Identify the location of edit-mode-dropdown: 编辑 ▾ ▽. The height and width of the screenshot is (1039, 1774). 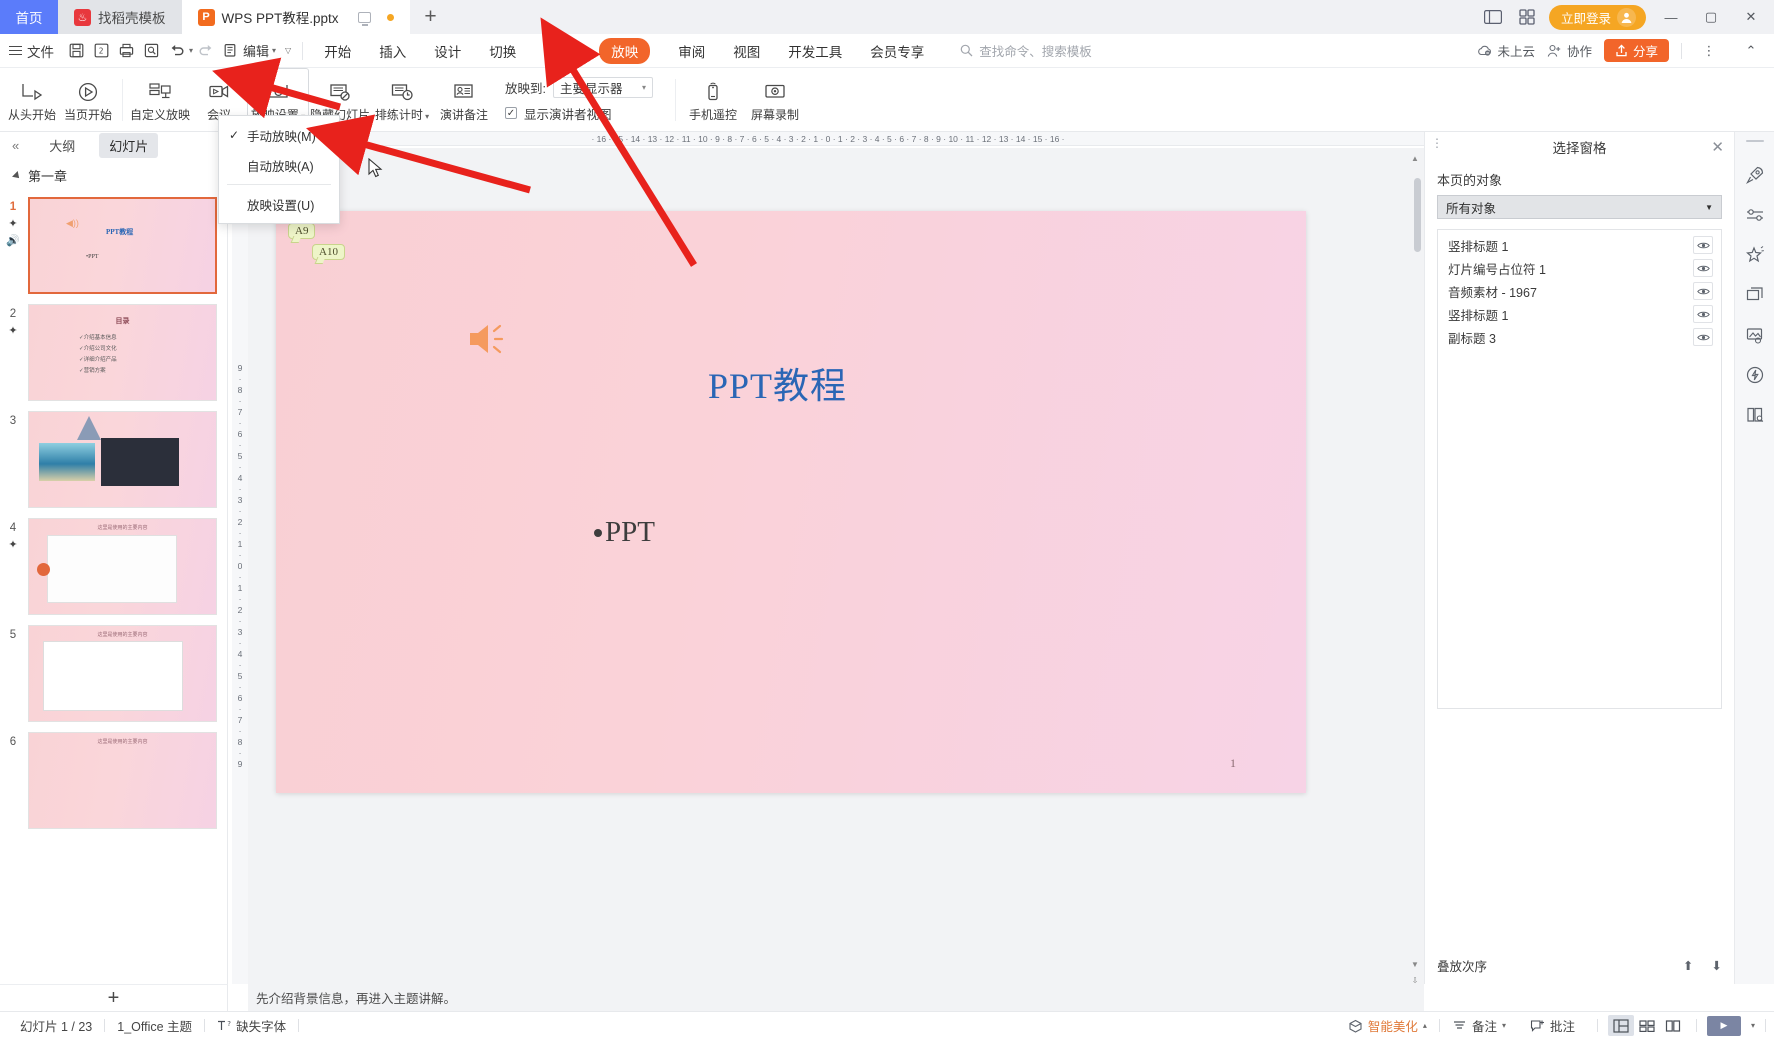
(269, 50).